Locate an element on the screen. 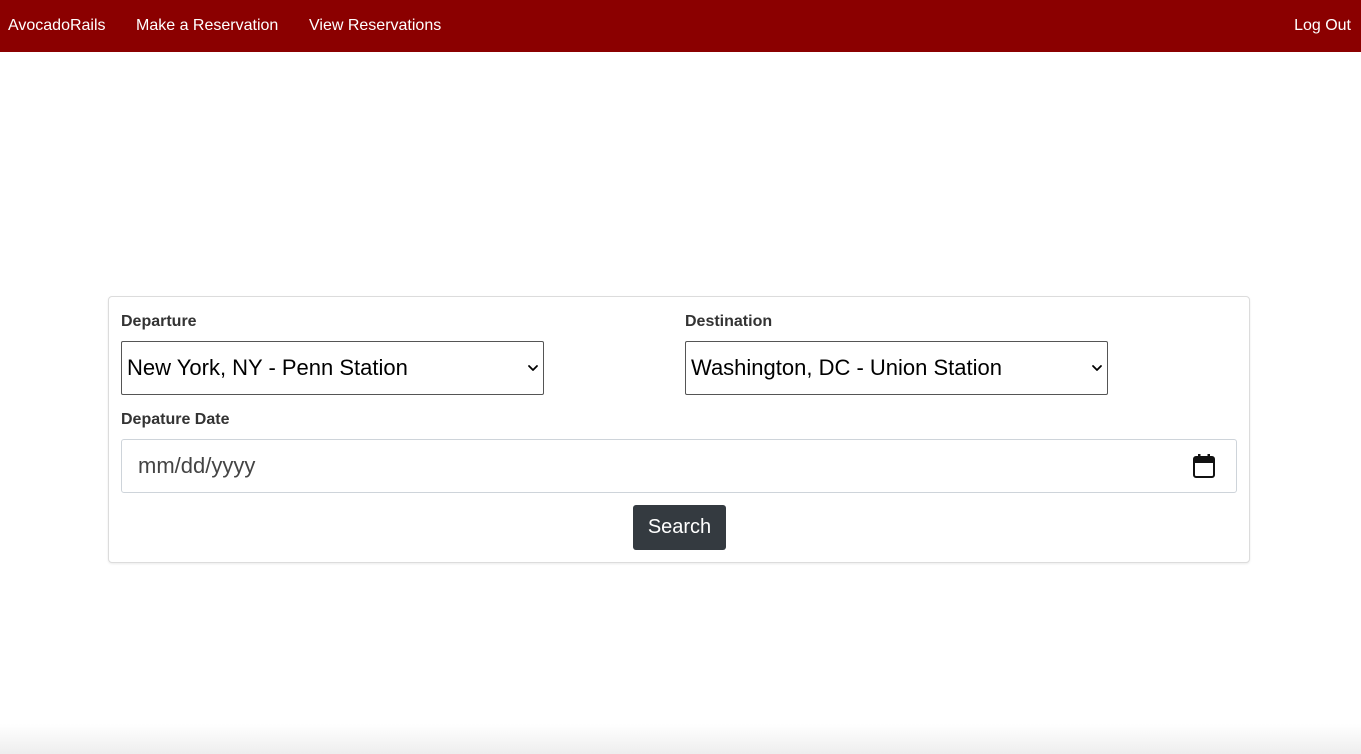 This screenshot has width=1361, height=754. departure-date-input: mm/dd/yyyy is located at coordinates (679, 466).